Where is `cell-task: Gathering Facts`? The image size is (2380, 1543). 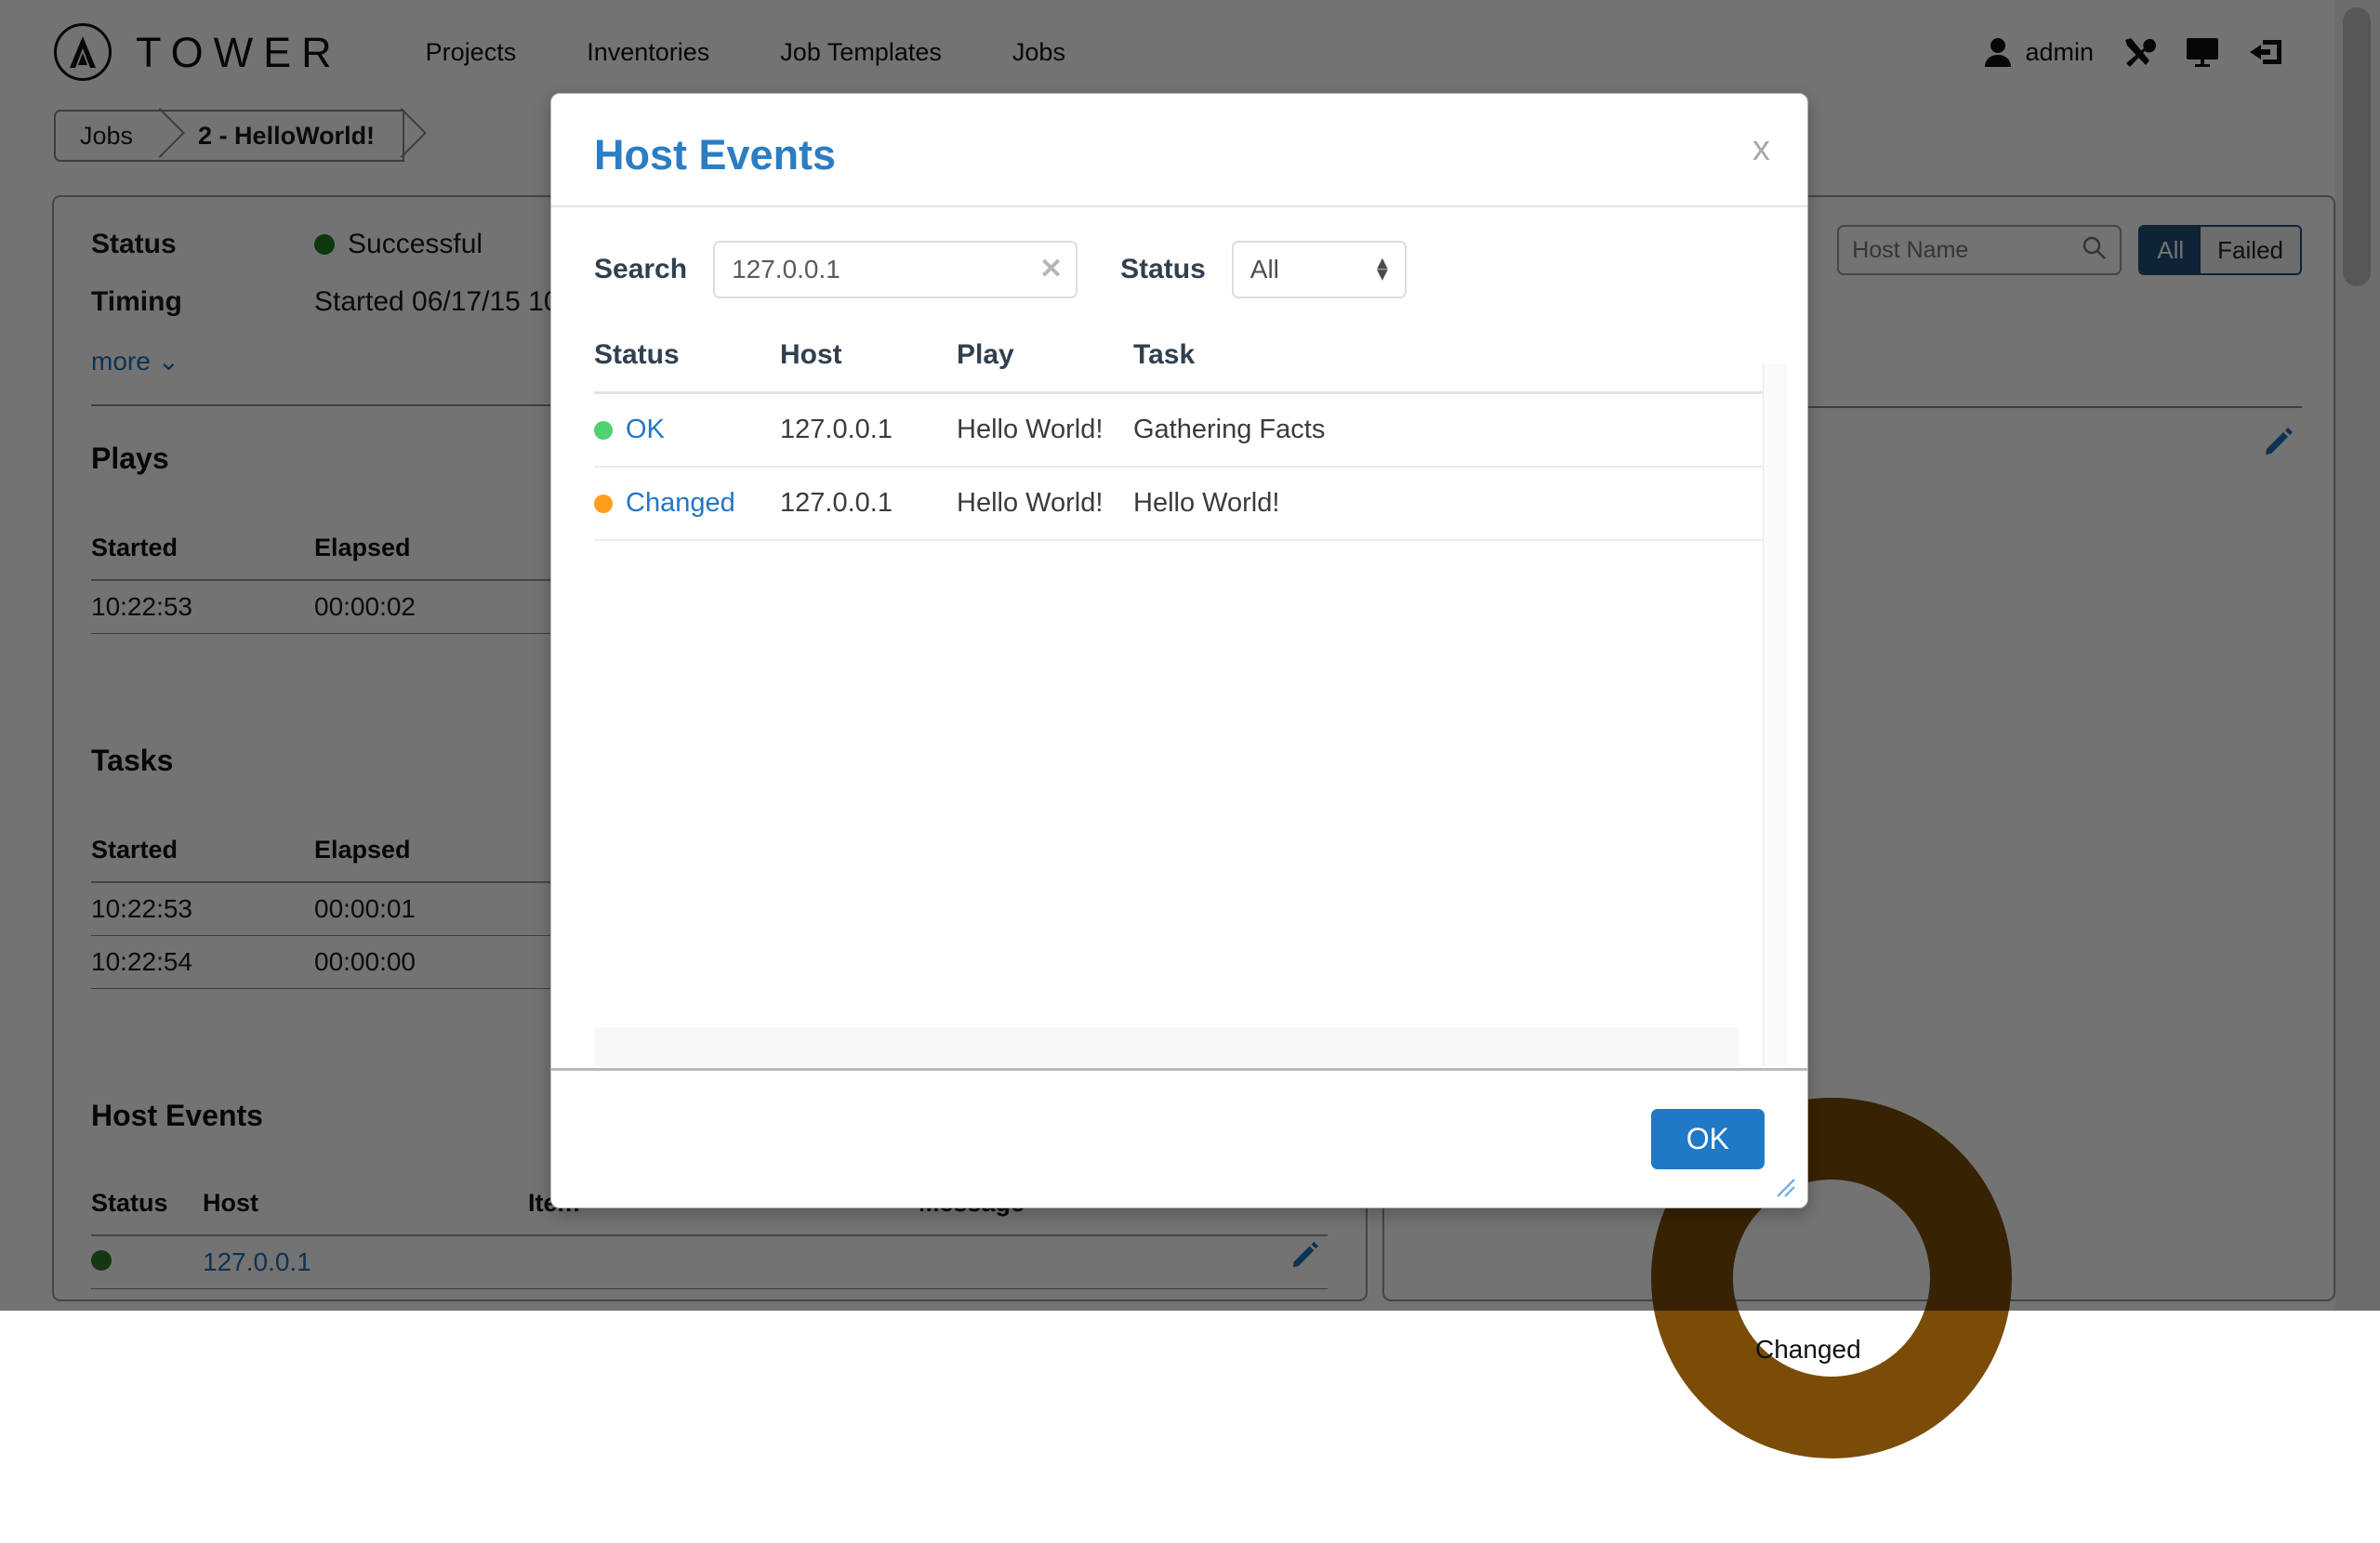 cell-task: Gathering Facts is located at coordinates (1449, 430).